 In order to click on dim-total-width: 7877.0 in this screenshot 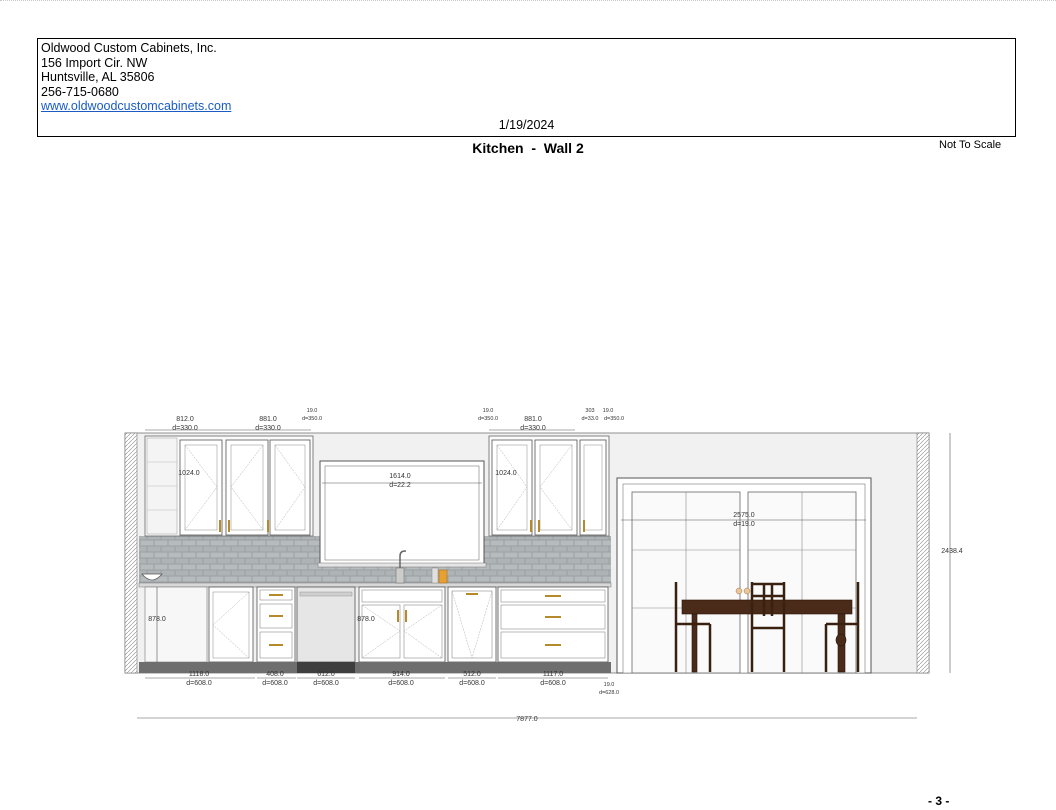, I will do `click(527, 719)`.